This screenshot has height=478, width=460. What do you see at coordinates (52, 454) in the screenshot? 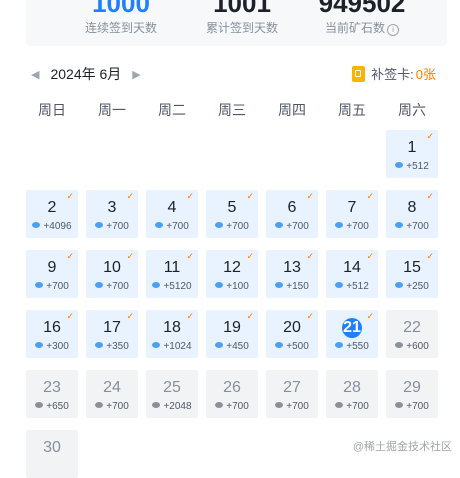
I see `calendar-day-cell: 30` at bounding box center [52, 454].